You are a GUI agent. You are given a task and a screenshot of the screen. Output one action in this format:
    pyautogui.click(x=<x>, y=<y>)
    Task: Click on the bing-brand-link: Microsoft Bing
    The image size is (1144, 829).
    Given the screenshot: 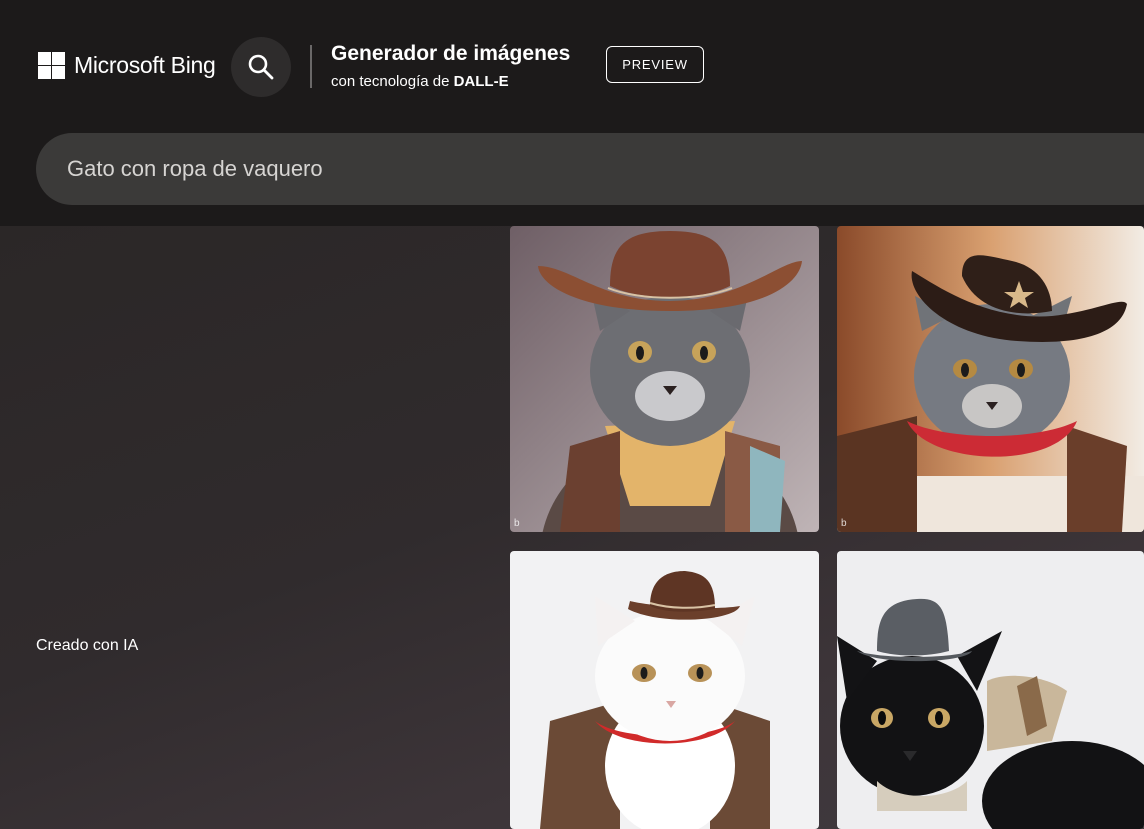 What is the action you would take?
    pyautogui.click(x=127, y=65)
    